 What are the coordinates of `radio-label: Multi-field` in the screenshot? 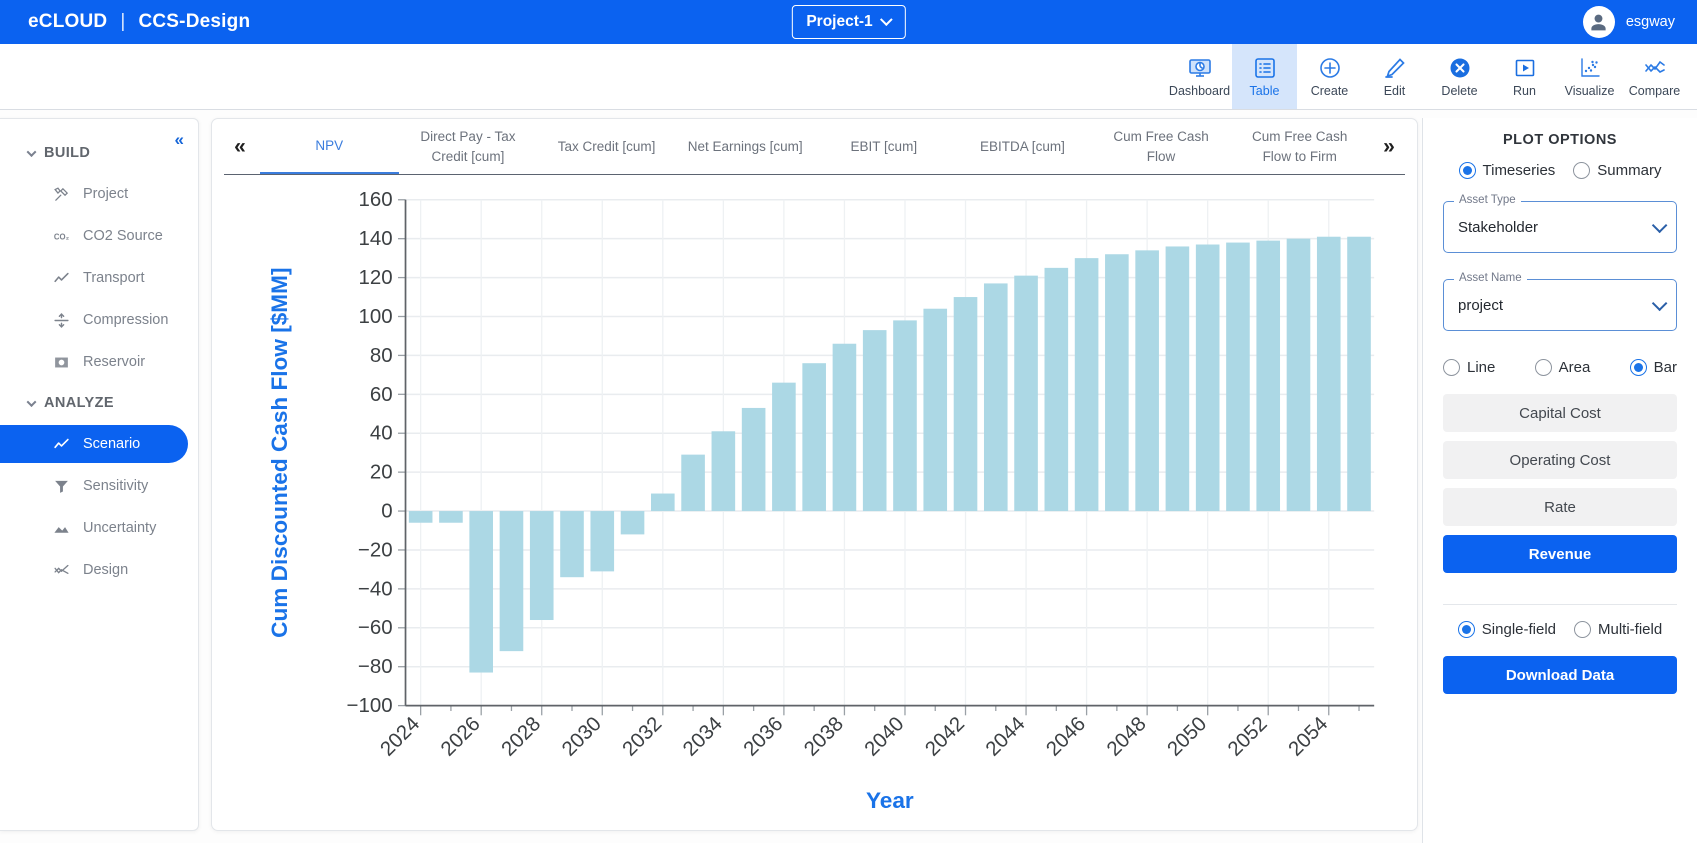 It's located at (1630, 629).